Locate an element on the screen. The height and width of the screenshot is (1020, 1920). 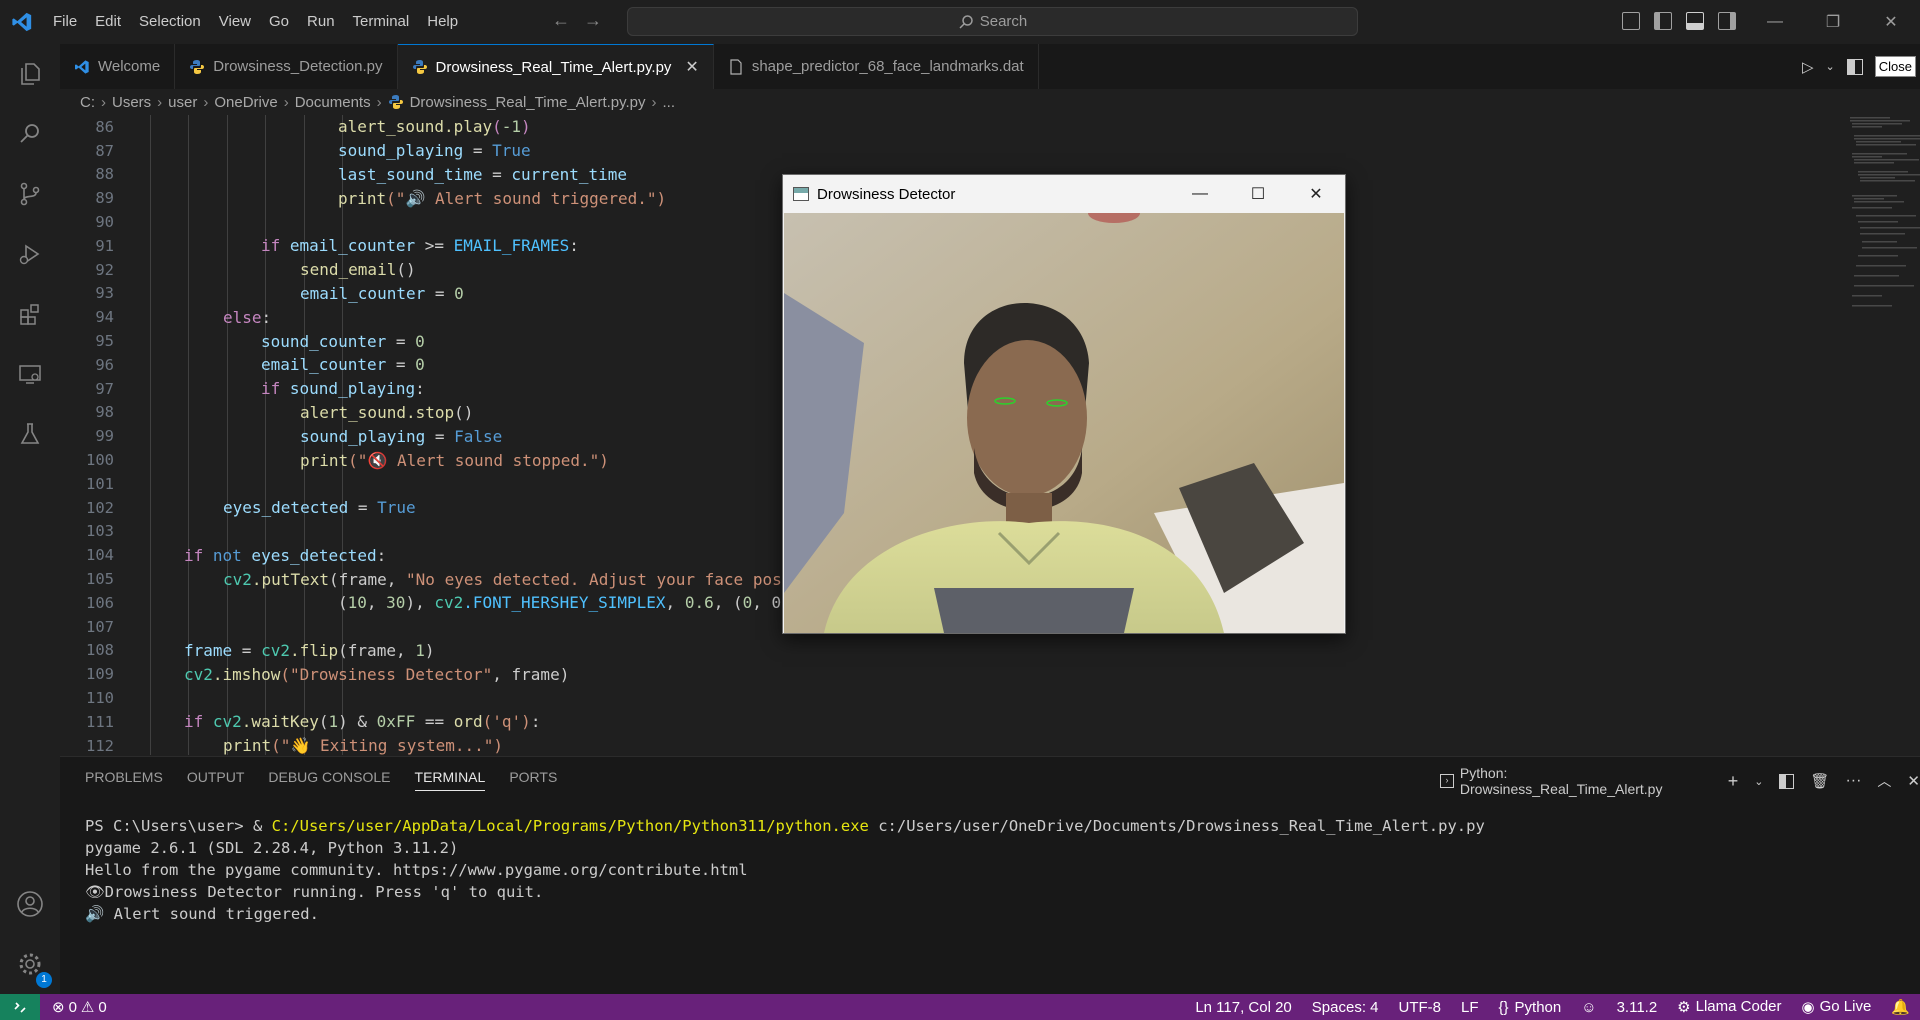
menu-go: Go is located at coordinates (279, 22).